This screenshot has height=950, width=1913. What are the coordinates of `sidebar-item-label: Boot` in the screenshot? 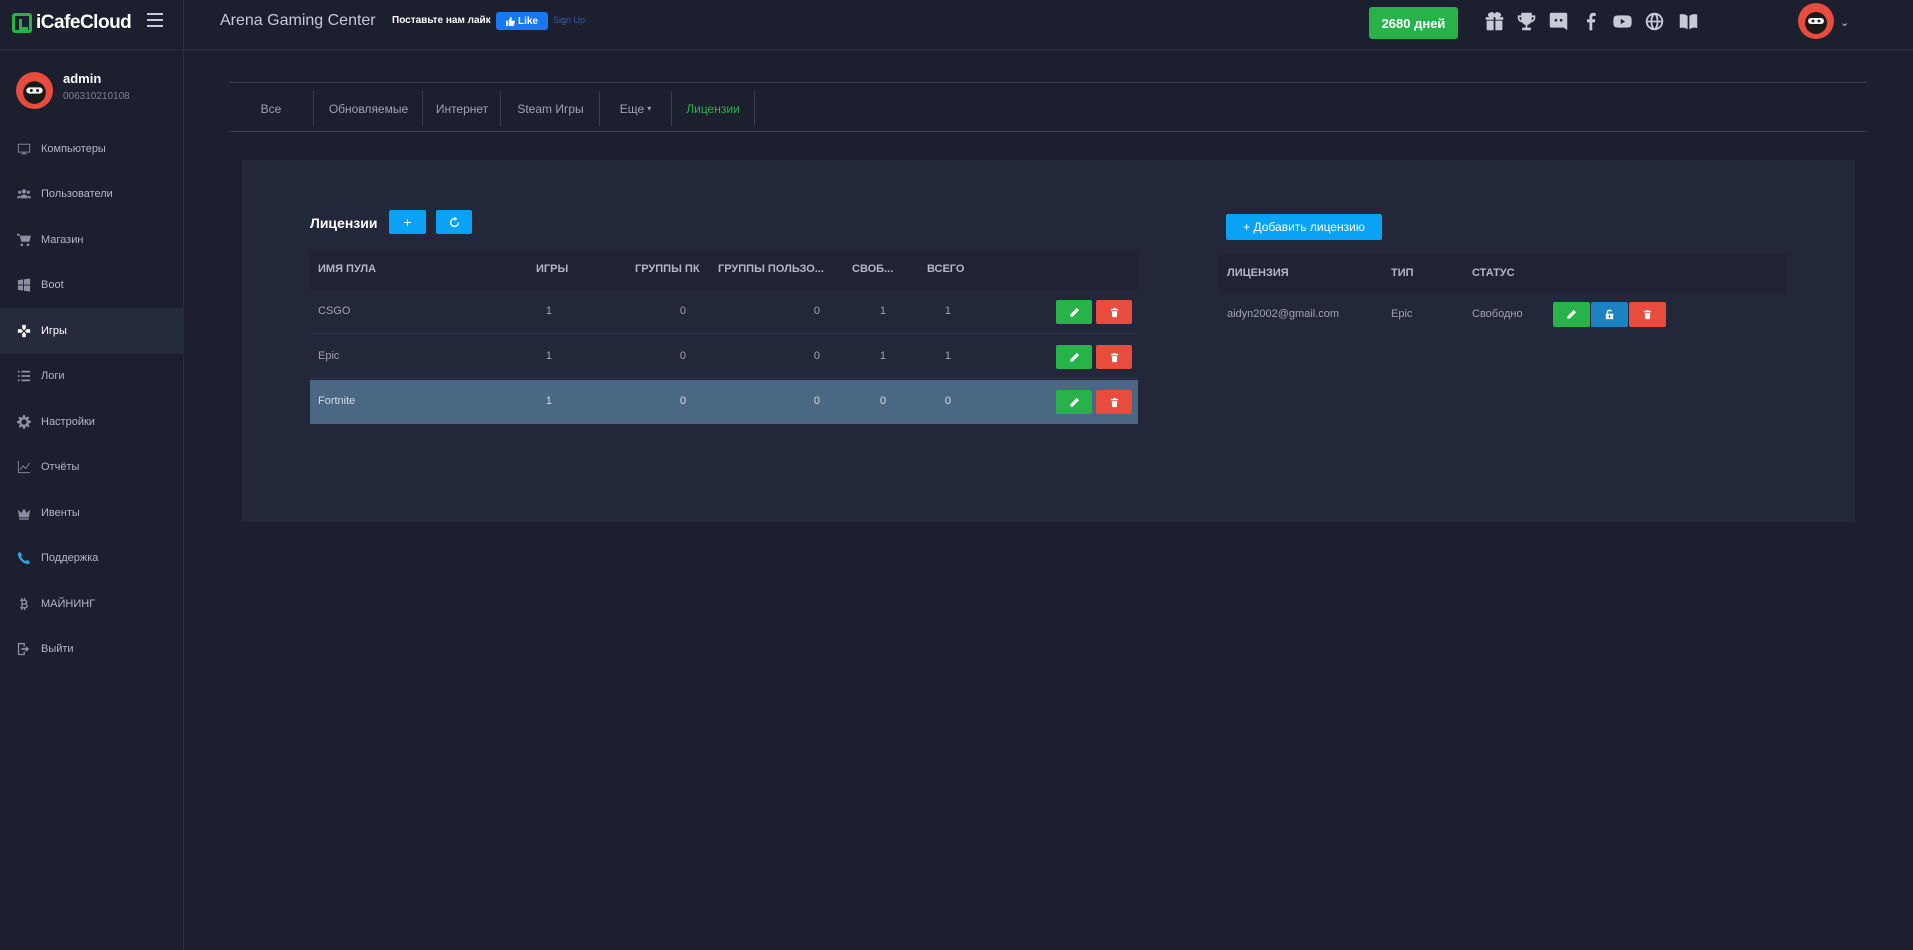 It's located at (52, 285).